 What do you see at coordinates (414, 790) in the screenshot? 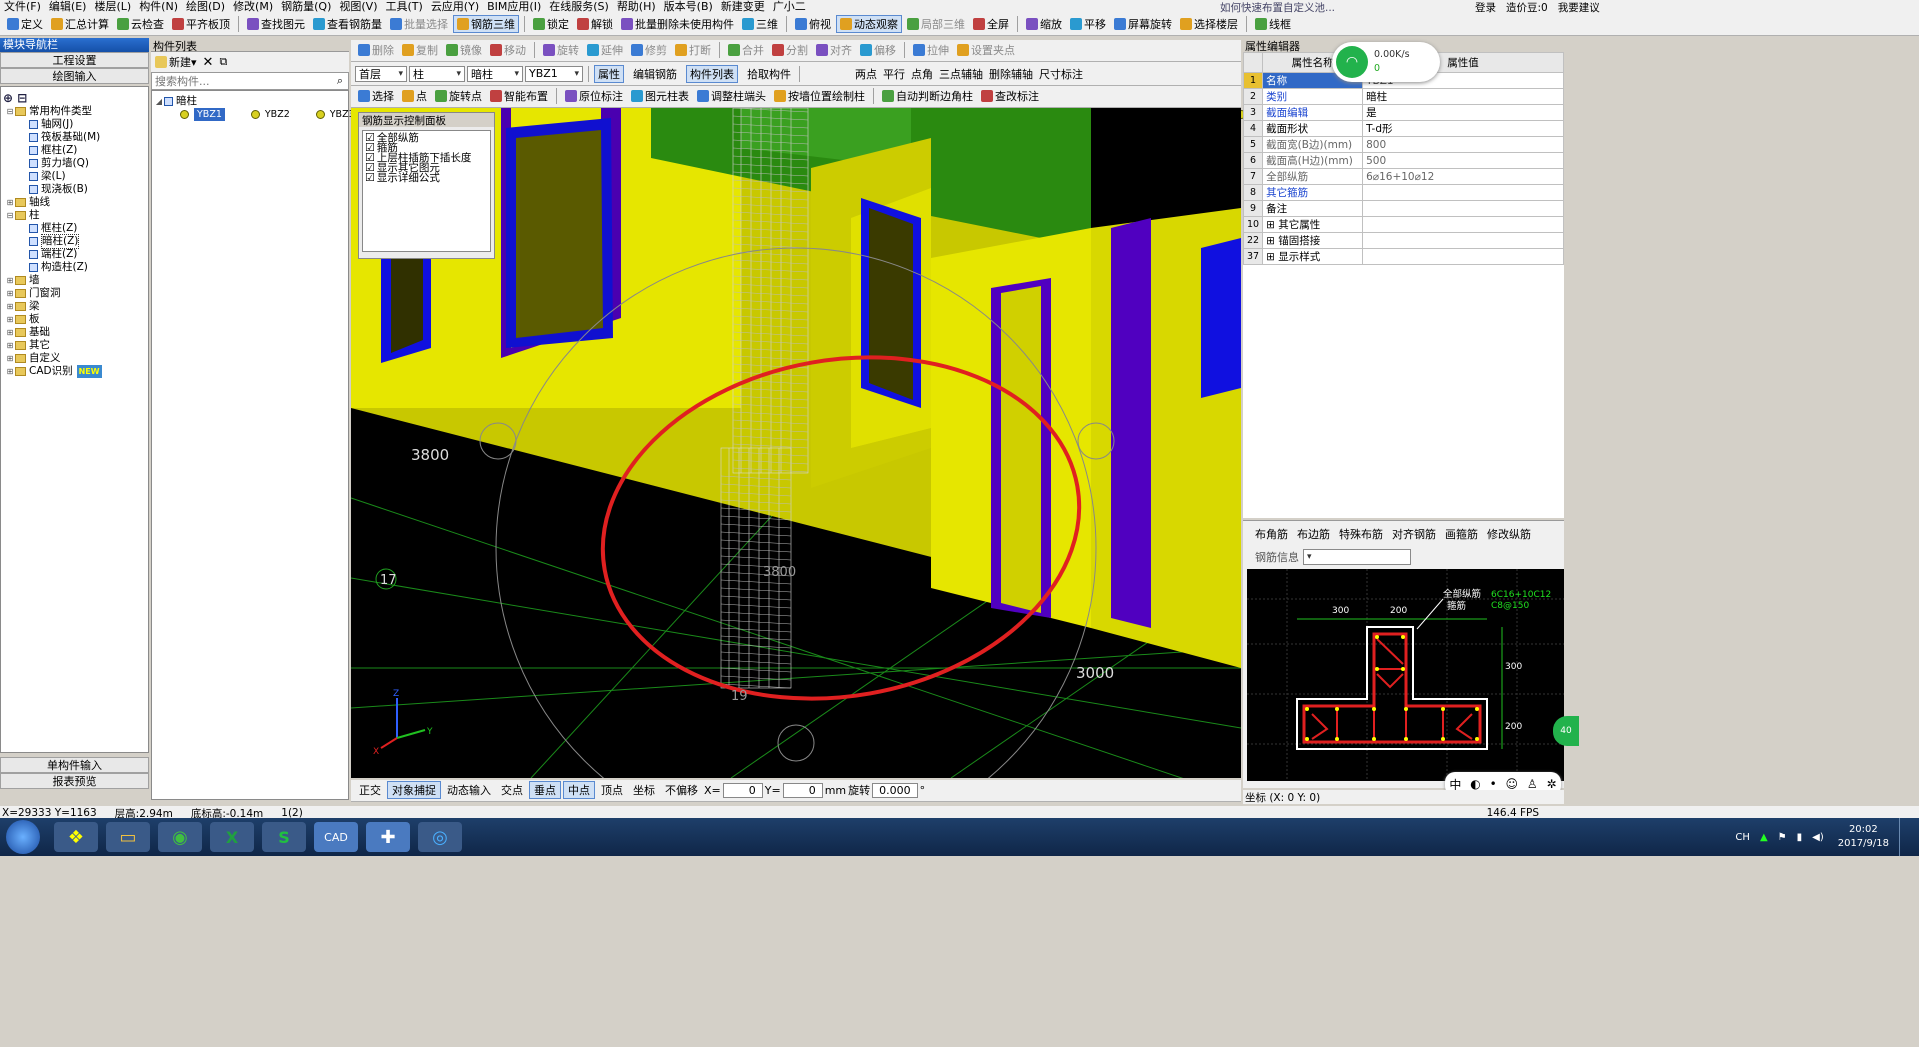
I see `snap-button: 对象捕捉` at bounding box center [414, 790].